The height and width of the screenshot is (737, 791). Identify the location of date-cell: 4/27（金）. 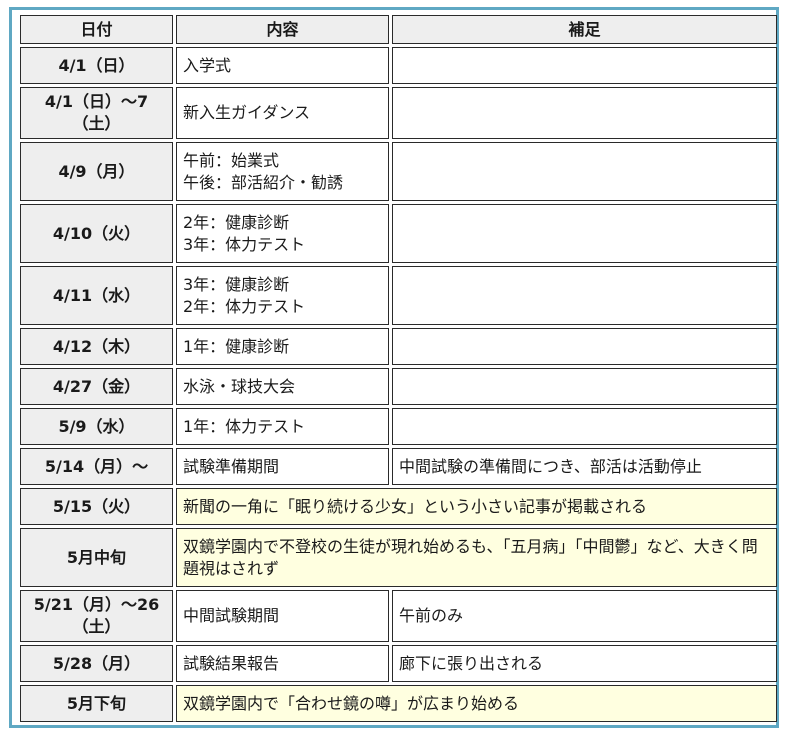
(96, 386).